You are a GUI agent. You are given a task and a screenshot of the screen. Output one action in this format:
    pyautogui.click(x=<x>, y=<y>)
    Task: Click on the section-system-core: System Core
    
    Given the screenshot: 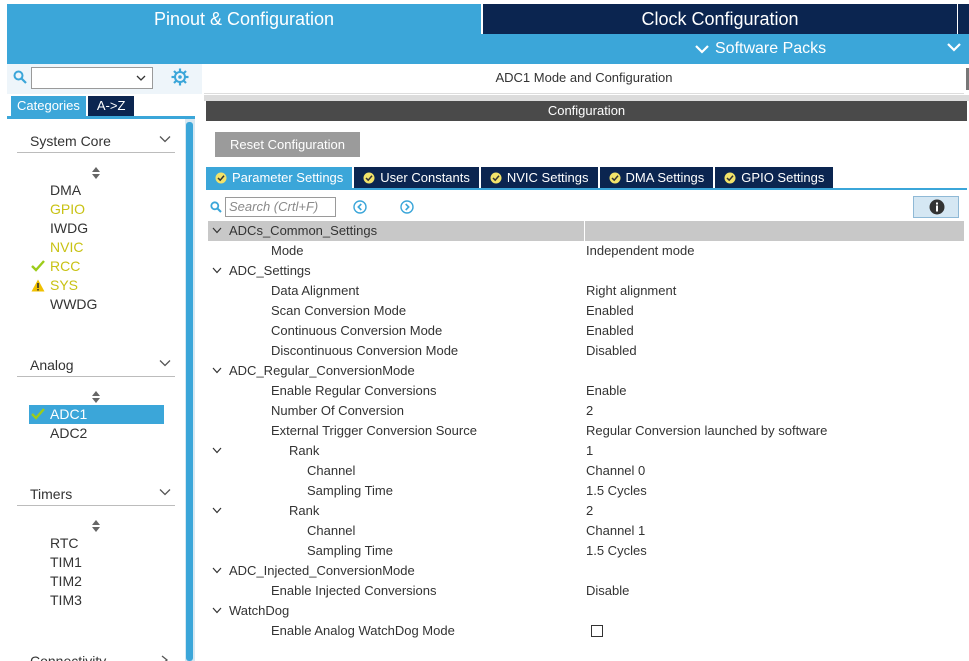 What is the action you would take?
    pyautogui.click(x=96, y=141)
    